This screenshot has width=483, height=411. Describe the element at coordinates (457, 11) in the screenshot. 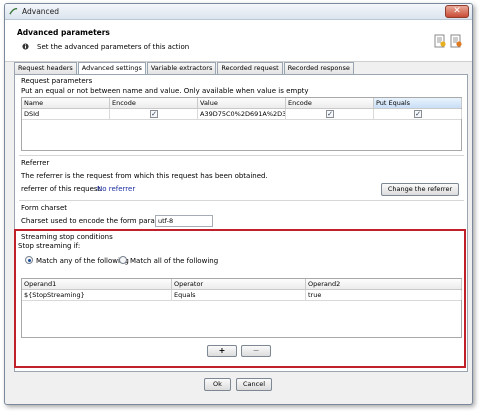

I see `close-button: ✕` at that location.